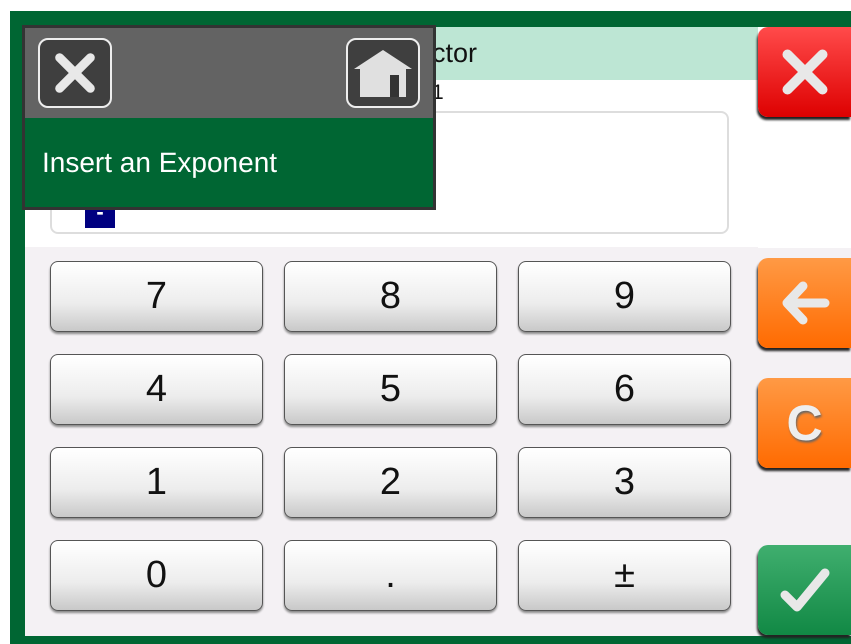 This screenshot has width=851, height=644. Describe the element at coordinates (160, 162) in the screenshot. I see `message: Insert an Exponent` at that location.